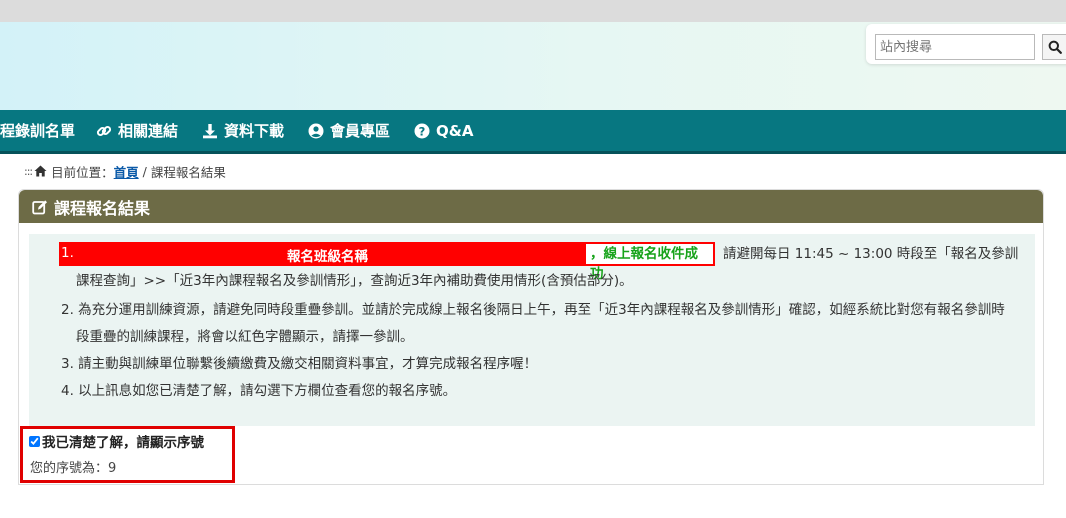 Image resolution: width=1066 pixels, height=518 pixels. What do you see at coordinates (327, 257) in the screenshot?
I see `class-name: 報名班級名稱` at bounding box center [327, 257].